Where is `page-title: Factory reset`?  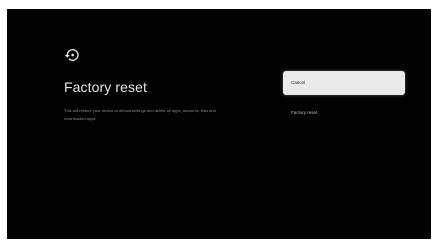
page-title: Factory reset is located at coordinates (105, 87).